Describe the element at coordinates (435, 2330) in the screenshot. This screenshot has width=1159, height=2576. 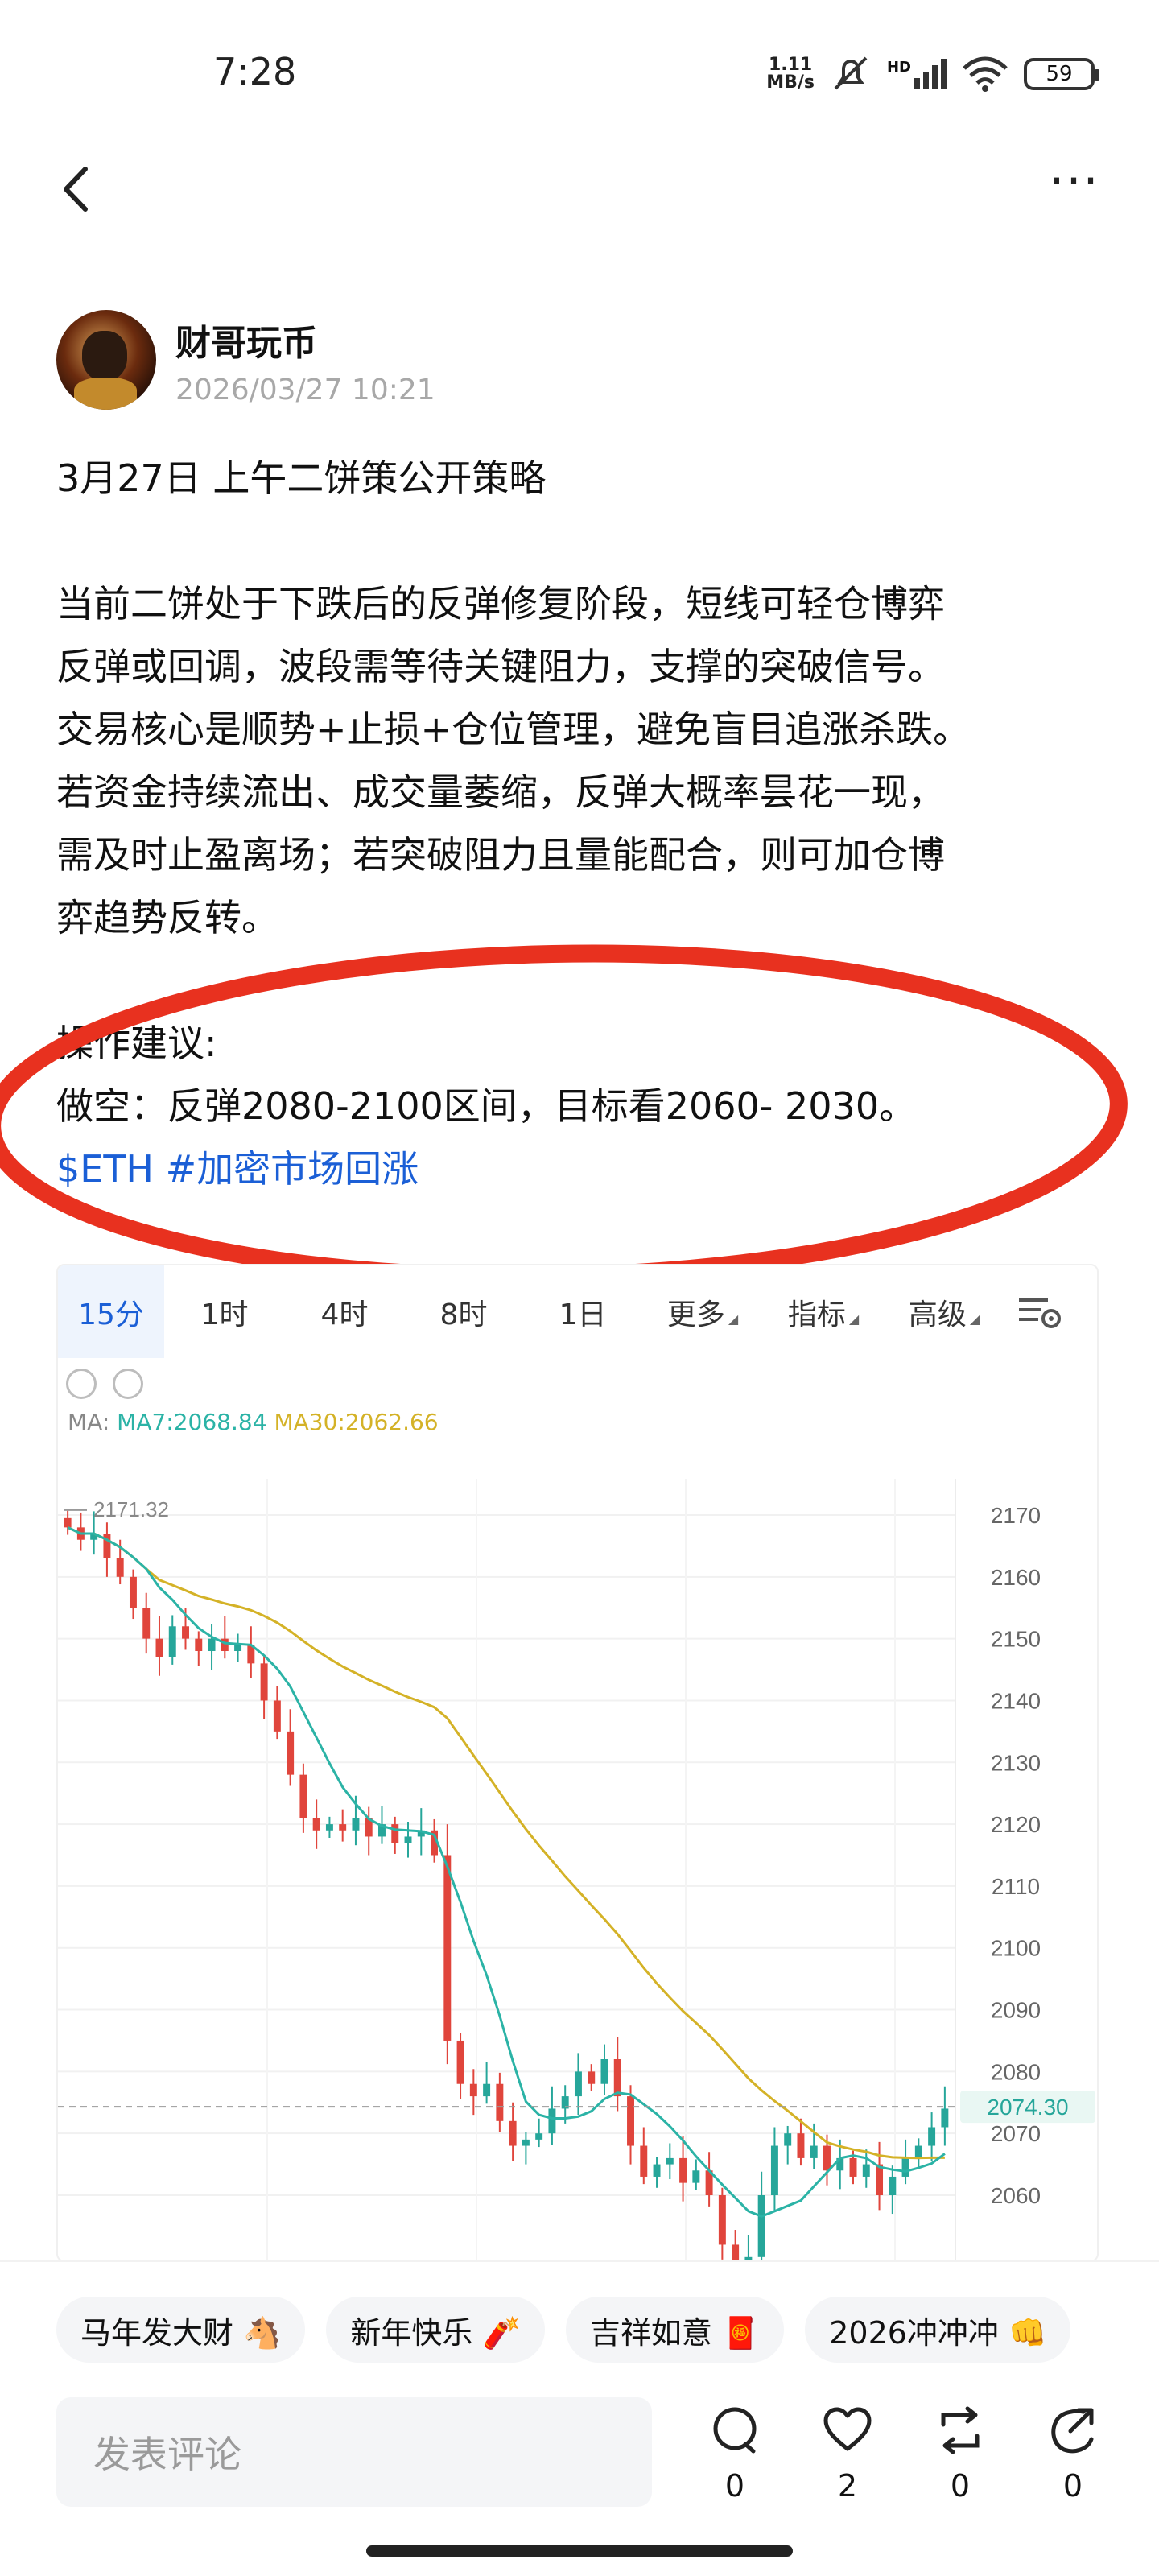
I see `emoji-chip: 新年快乐 🧨` at that location.